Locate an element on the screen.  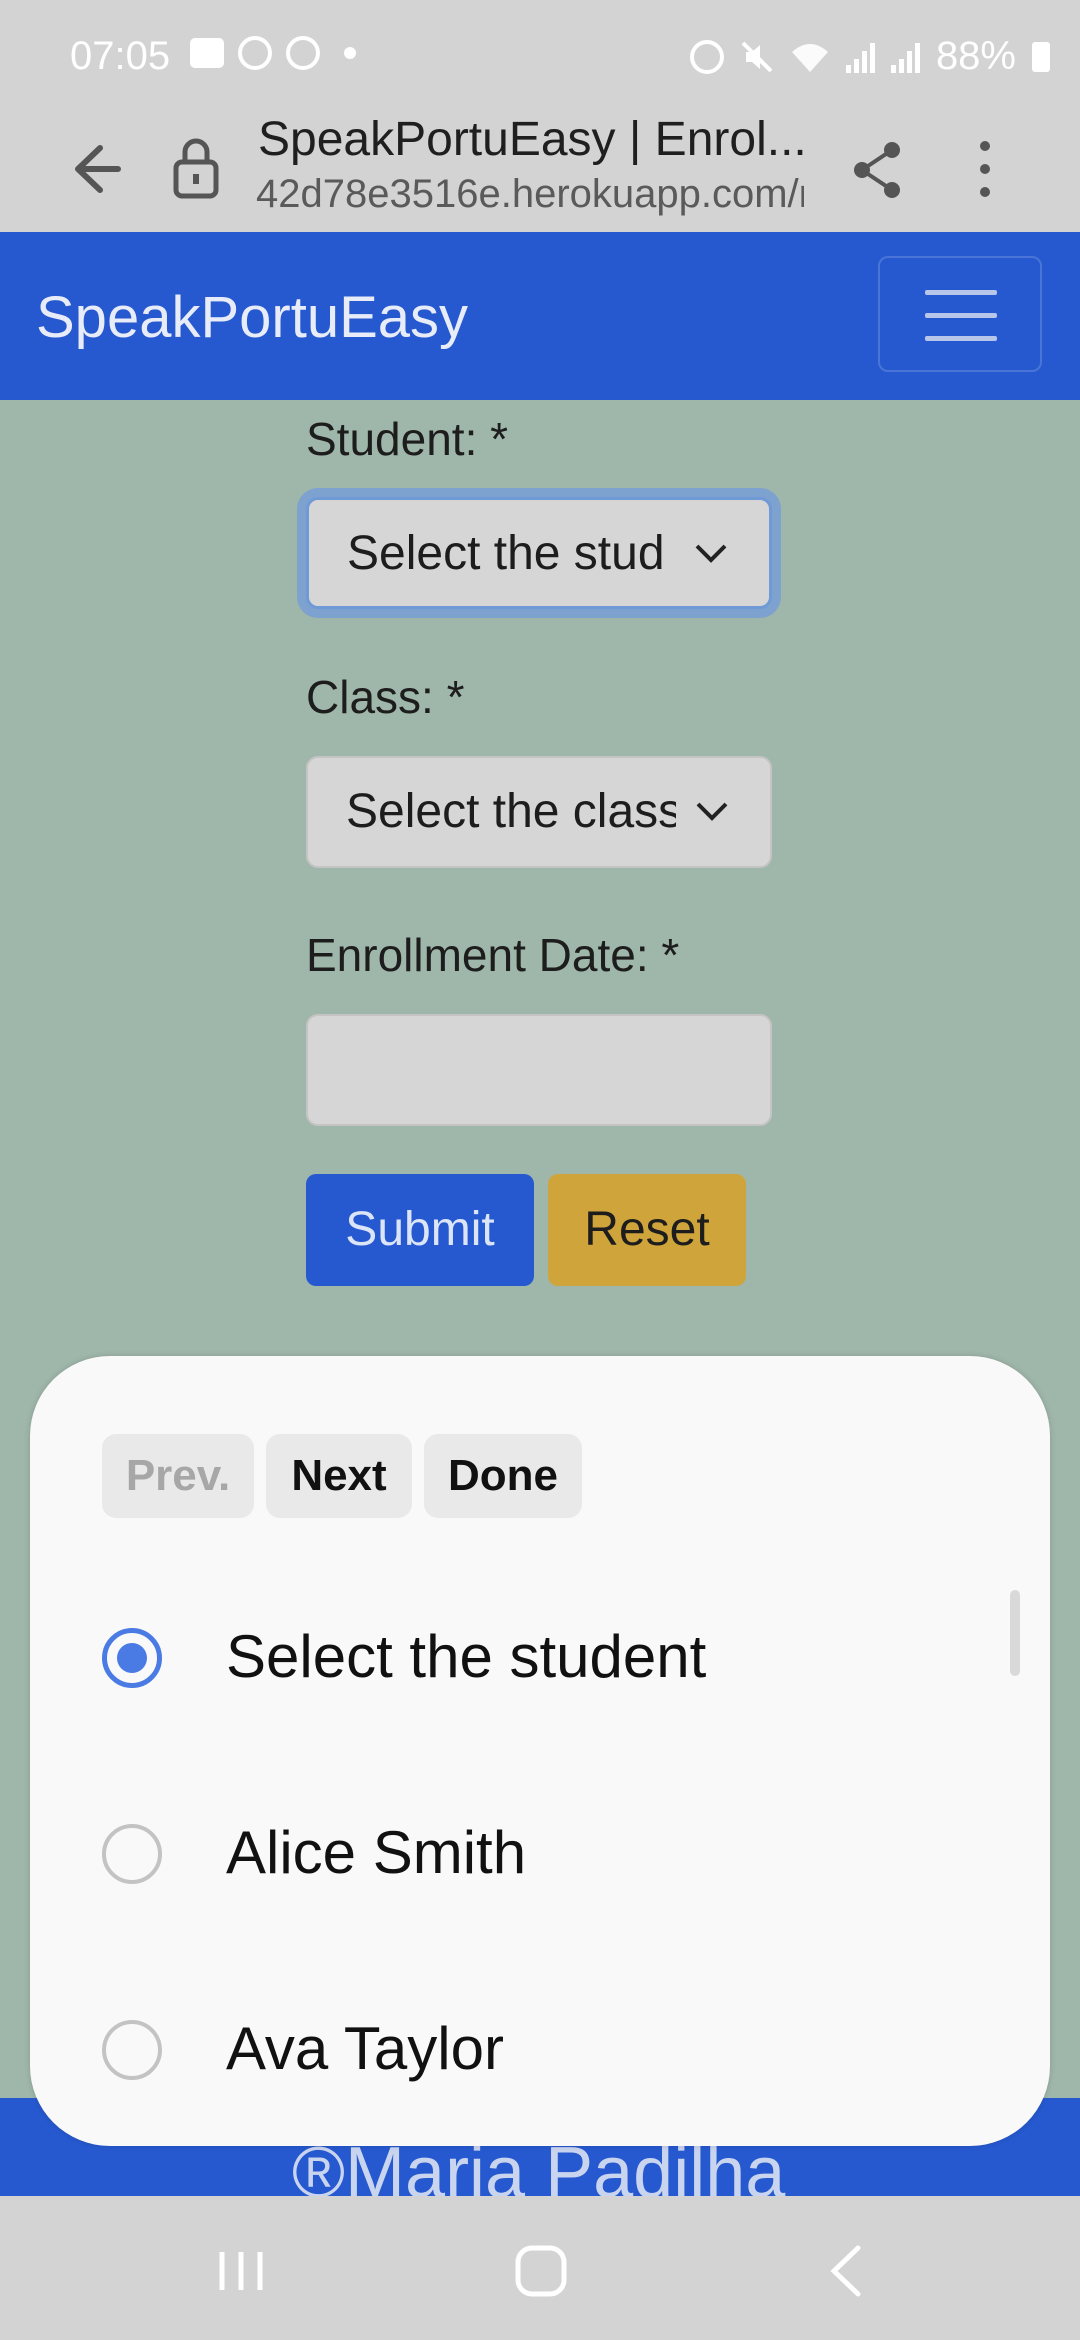
done-button: Done is located at coordinates (503, 1476).